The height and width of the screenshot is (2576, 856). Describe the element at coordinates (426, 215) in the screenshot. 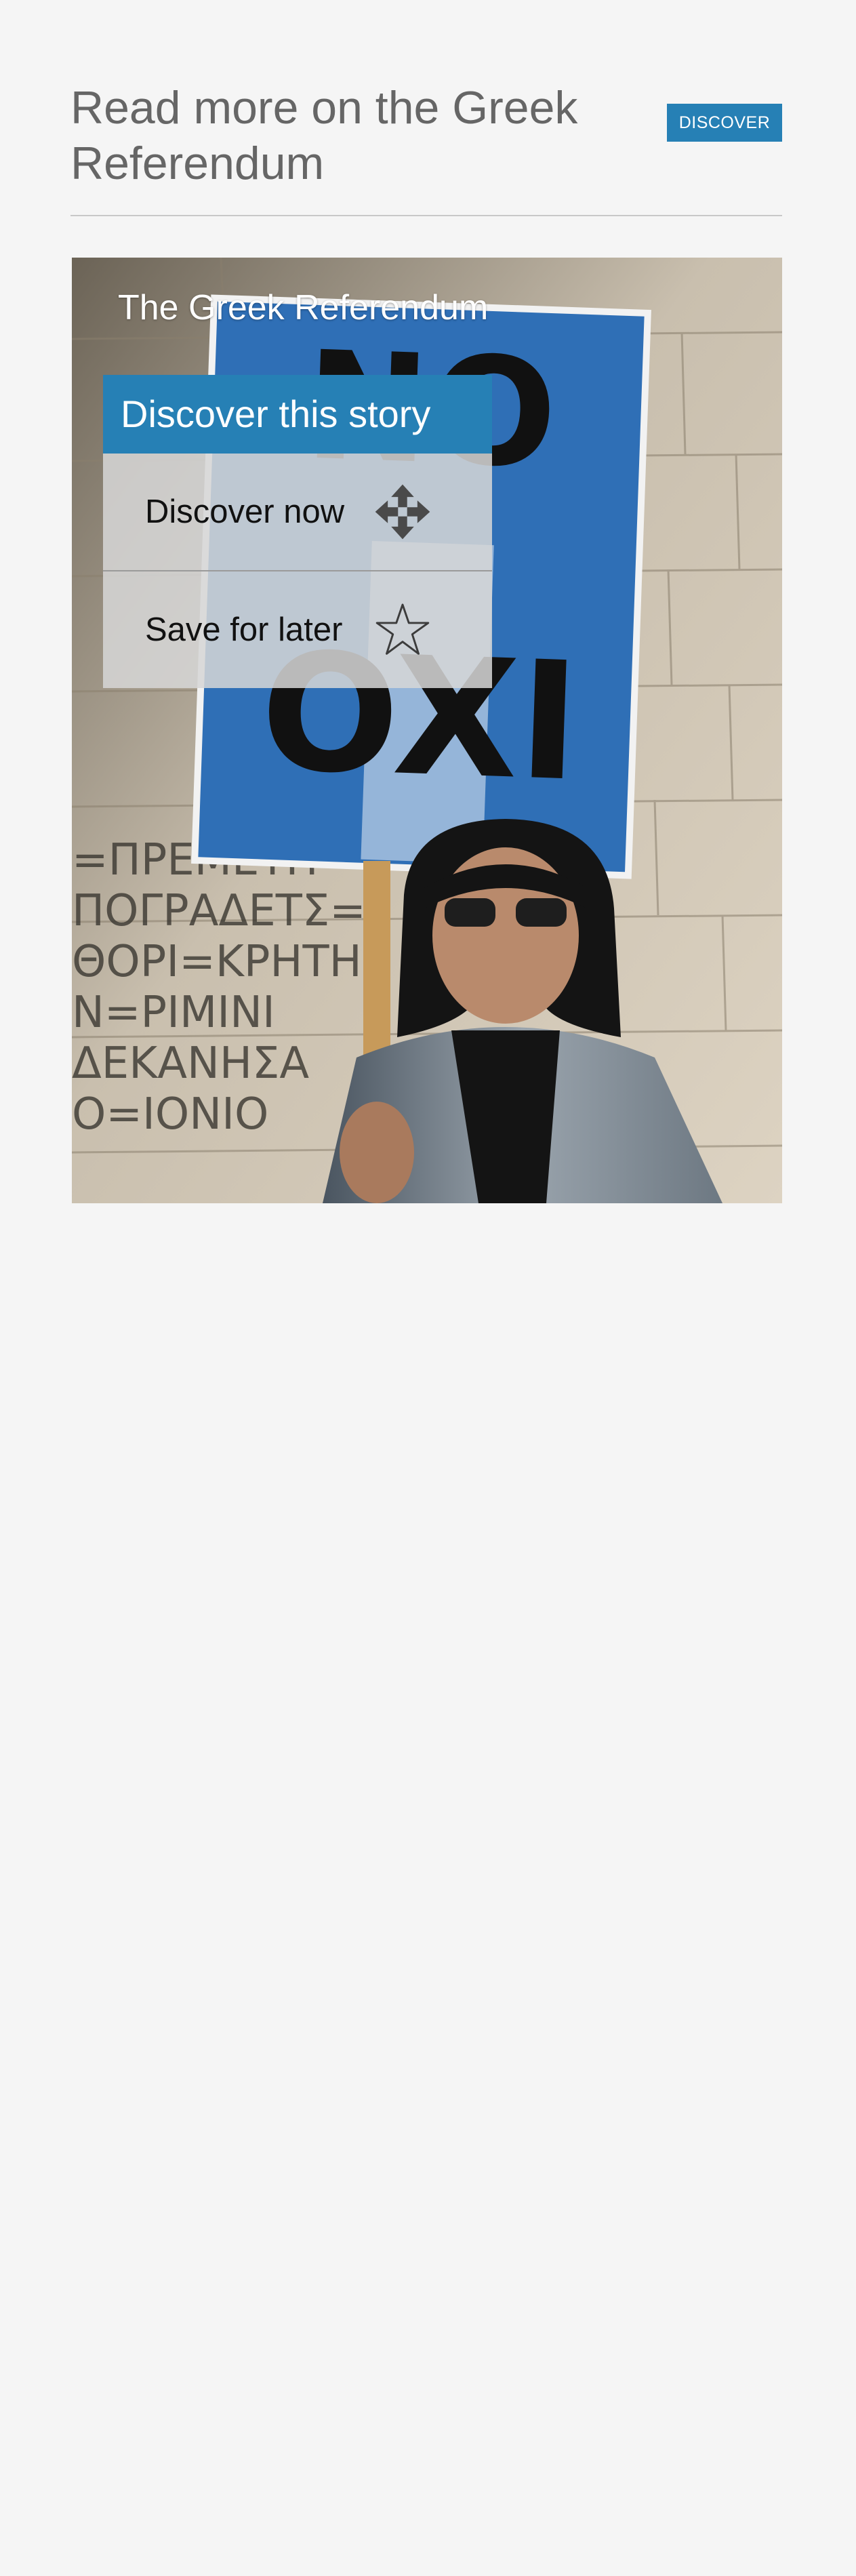

I see `divider` at that location.